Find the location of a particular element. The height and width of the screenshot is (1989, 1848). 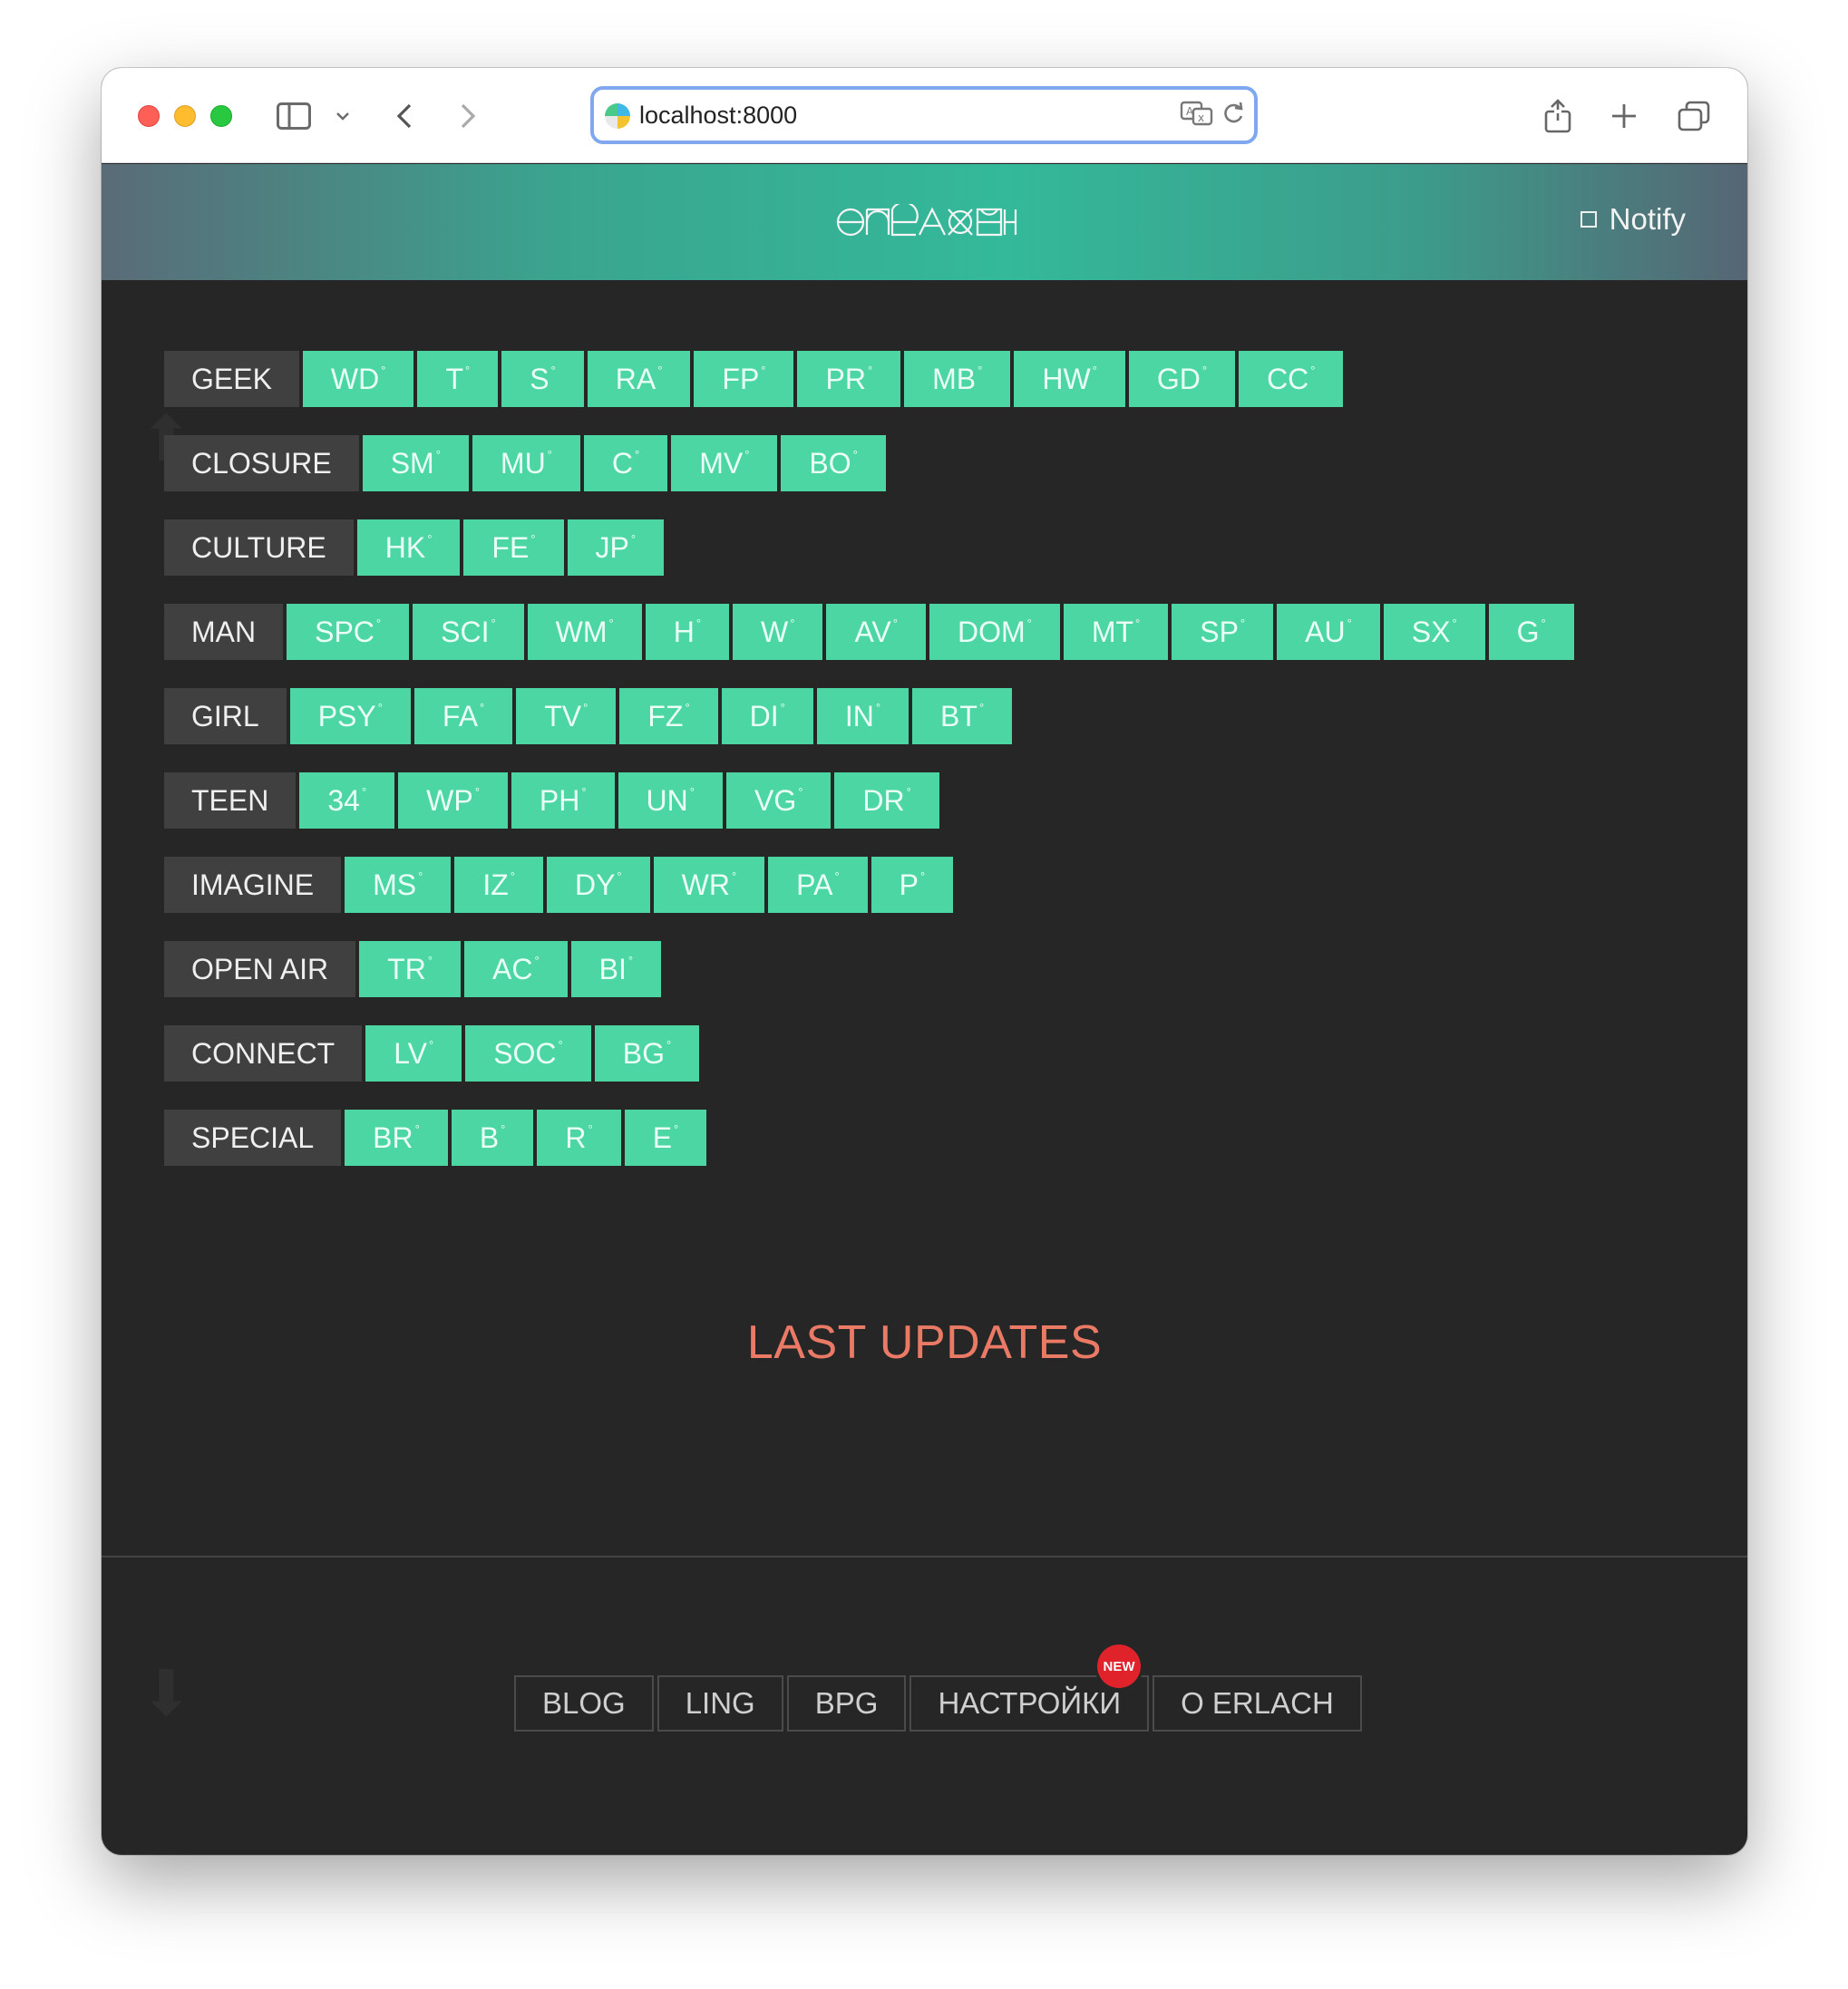

board-tag-button: SM ° is located at coordinates (415, 463).